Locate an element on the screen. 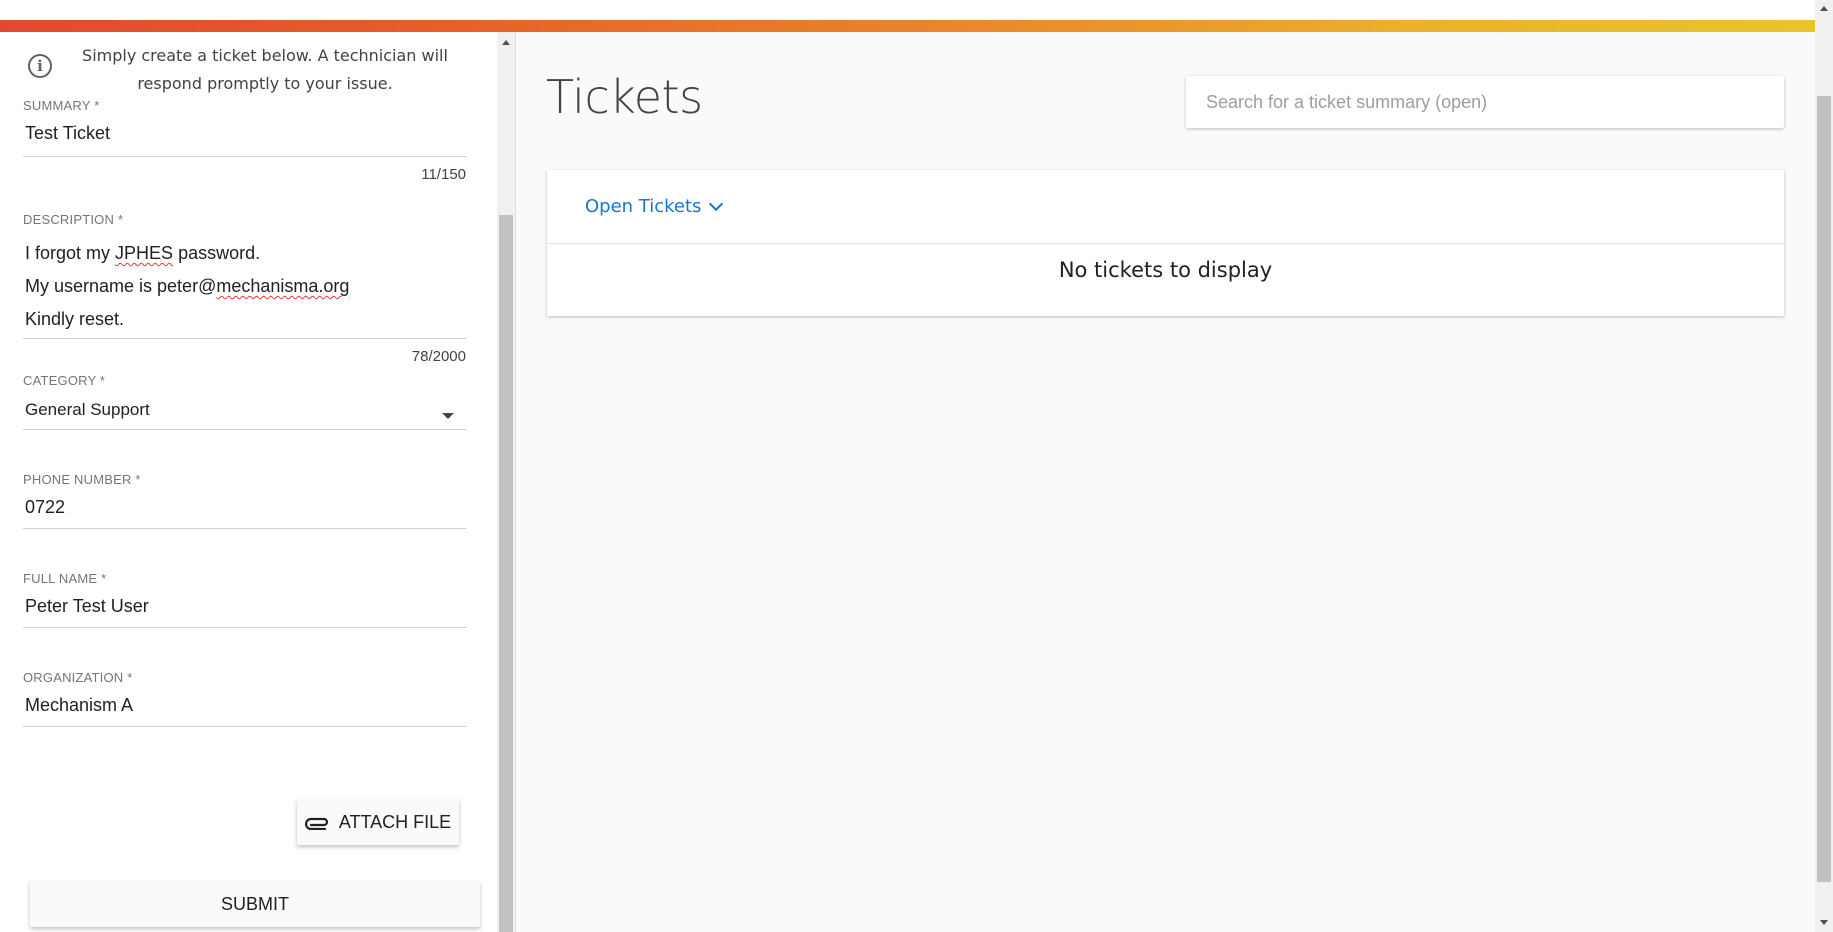 Image resolution: width=1833 pixels, height=932 pixels. category-underline is located at coordinates (244, 429).